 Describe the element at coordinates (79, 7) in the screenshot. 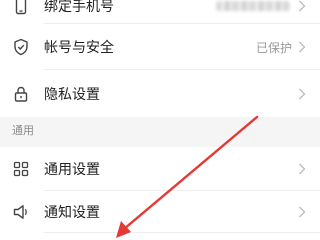

I see `settings-row-label: 绑定手机号` at that location.